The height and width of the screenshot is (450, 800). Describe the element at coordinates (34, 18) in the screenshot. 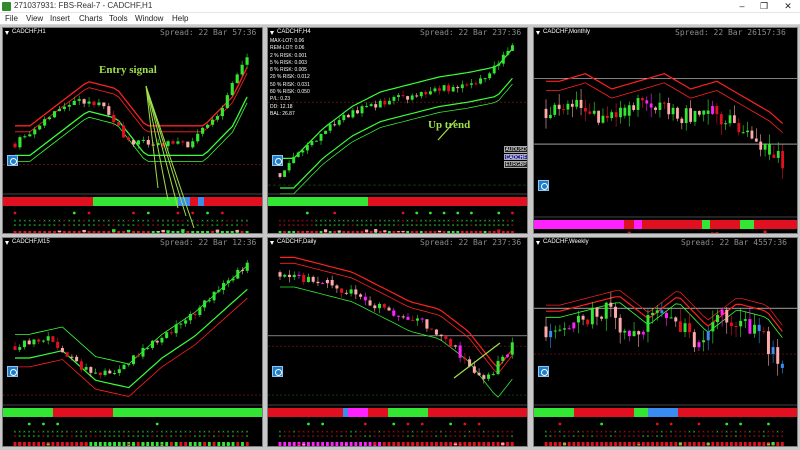

I see `menu-view: View` at that location.